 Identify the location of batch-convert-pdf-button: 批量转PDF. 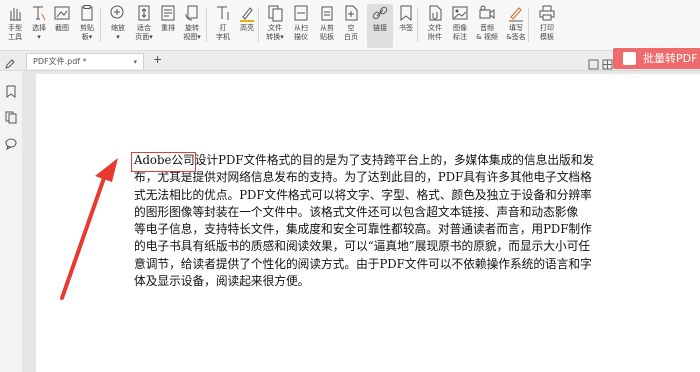
(656, 58).